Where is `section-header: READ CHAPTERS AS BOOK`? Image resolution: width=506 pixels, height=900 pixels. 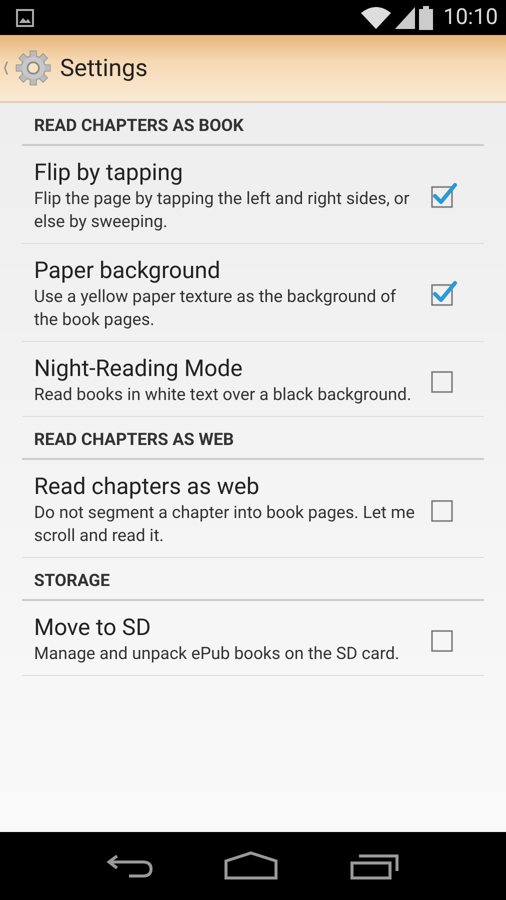 section-header: READ CHAPTERS AS BOOK is located at coordinates (253, 124).